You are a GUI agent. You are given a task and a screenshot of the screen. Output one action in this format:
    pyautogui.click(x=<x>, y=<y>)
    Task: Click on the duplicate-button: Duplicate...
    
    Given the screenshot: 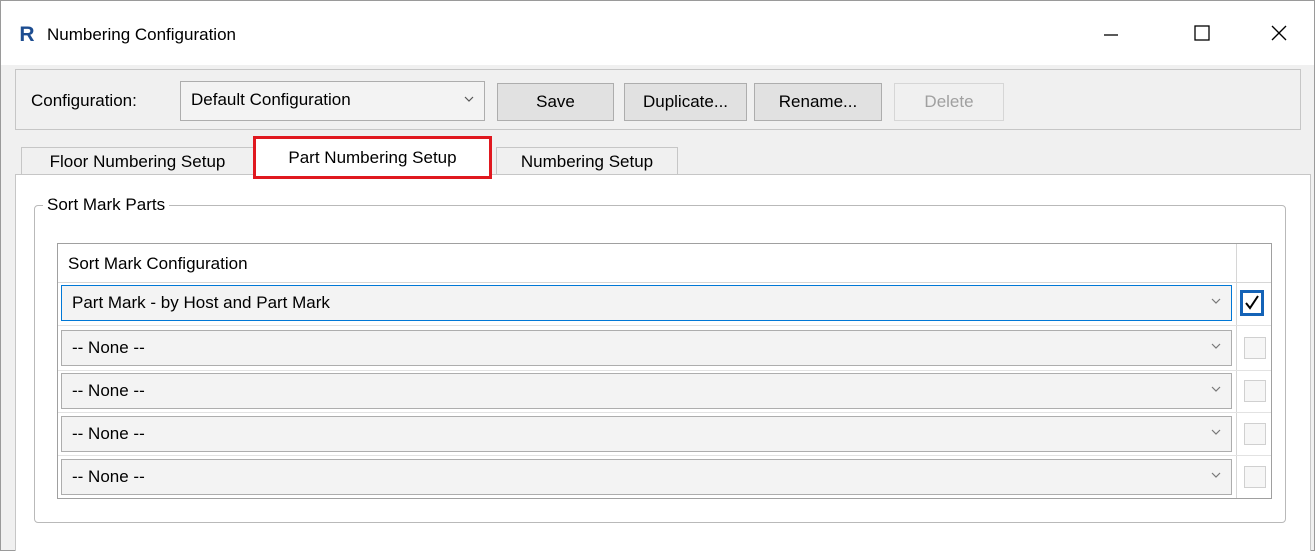 What is the action you would take?
    pyautogui.click(x=685, y=102)
    